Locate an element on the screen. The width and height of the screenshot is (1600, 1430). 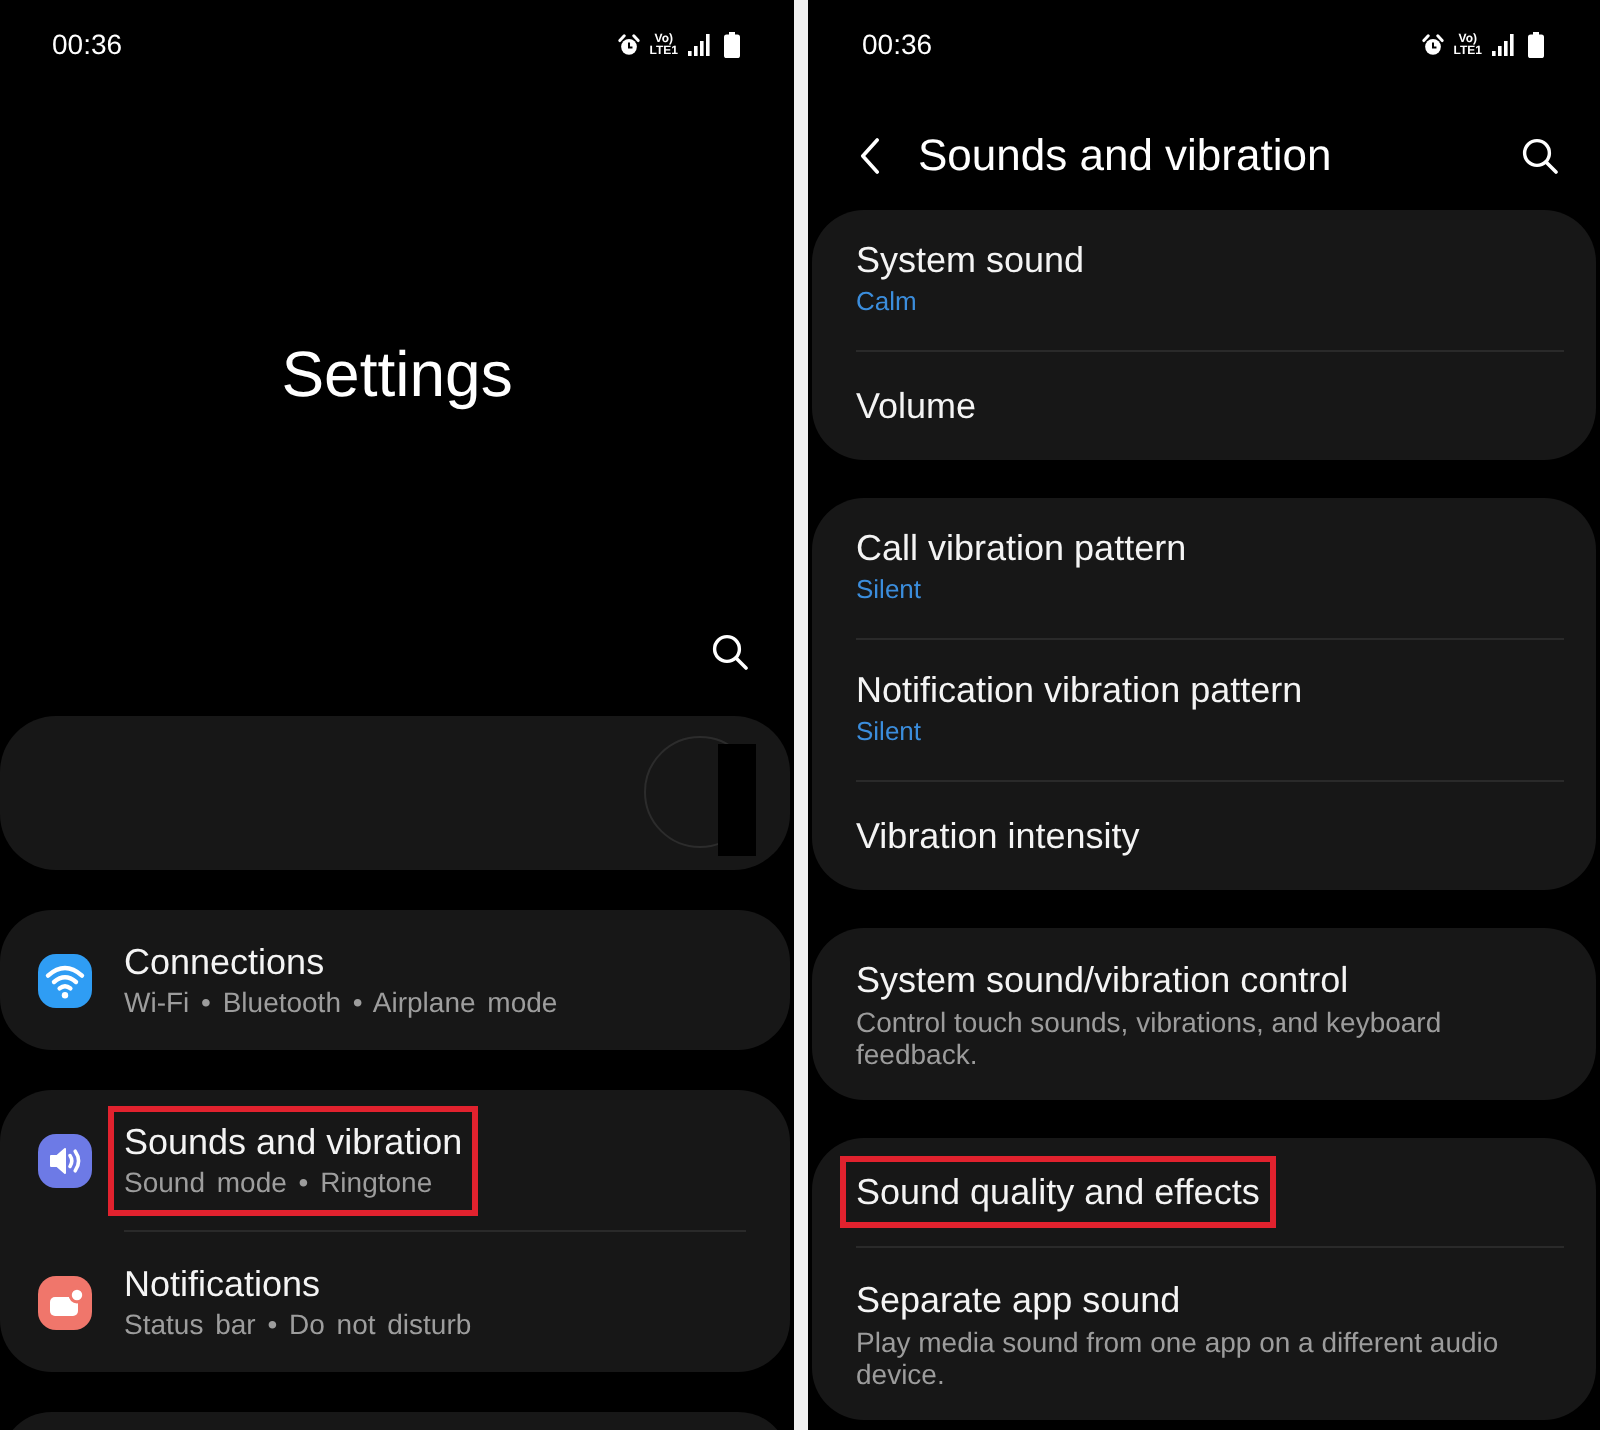
item-subtitle: Sound mode • Ringtone is located at coordinates (279, 1182).